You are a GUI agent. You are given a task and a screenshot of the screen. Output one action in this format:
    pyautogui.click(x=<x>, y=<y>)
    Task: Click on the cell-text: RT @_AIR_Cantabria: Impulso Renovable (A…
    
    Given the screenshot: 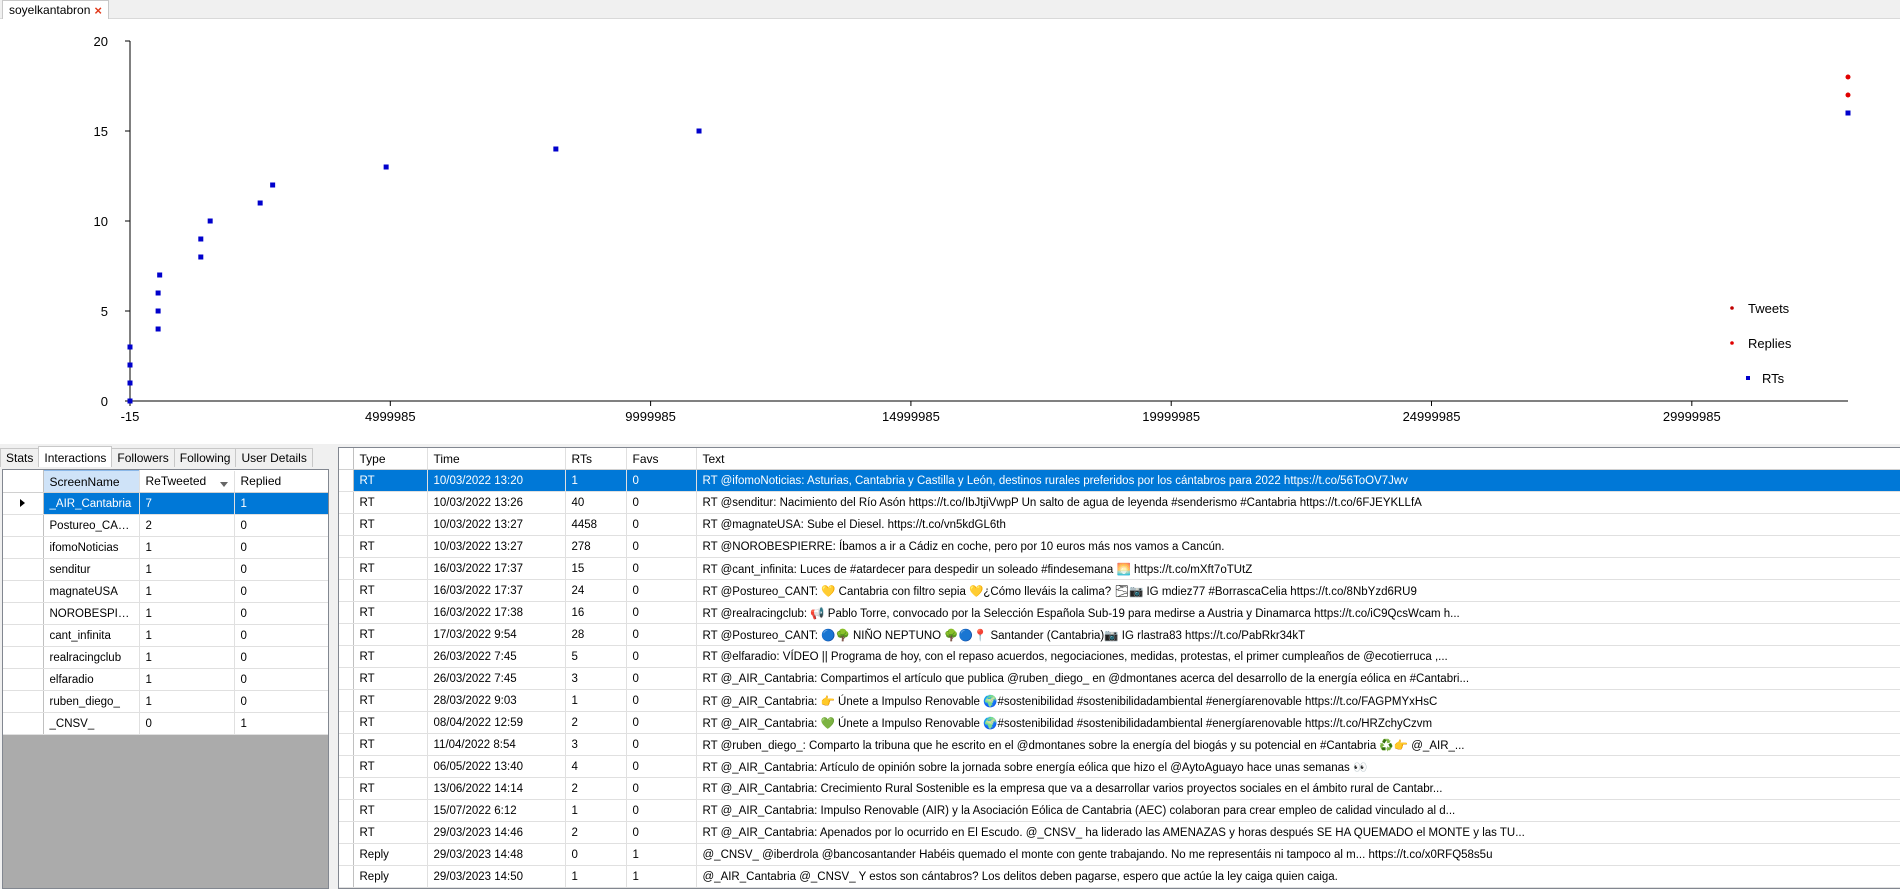 What is the action you would take?
    pyautogui.click(x=1298, y=810)
    